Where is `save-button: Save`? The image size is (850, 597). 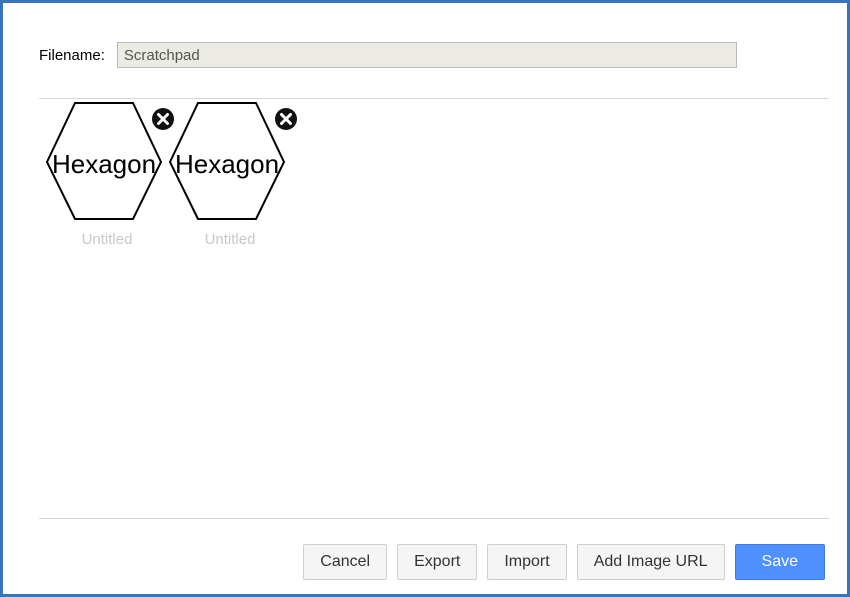 save-button: Save is located at coordinates (779, 562).